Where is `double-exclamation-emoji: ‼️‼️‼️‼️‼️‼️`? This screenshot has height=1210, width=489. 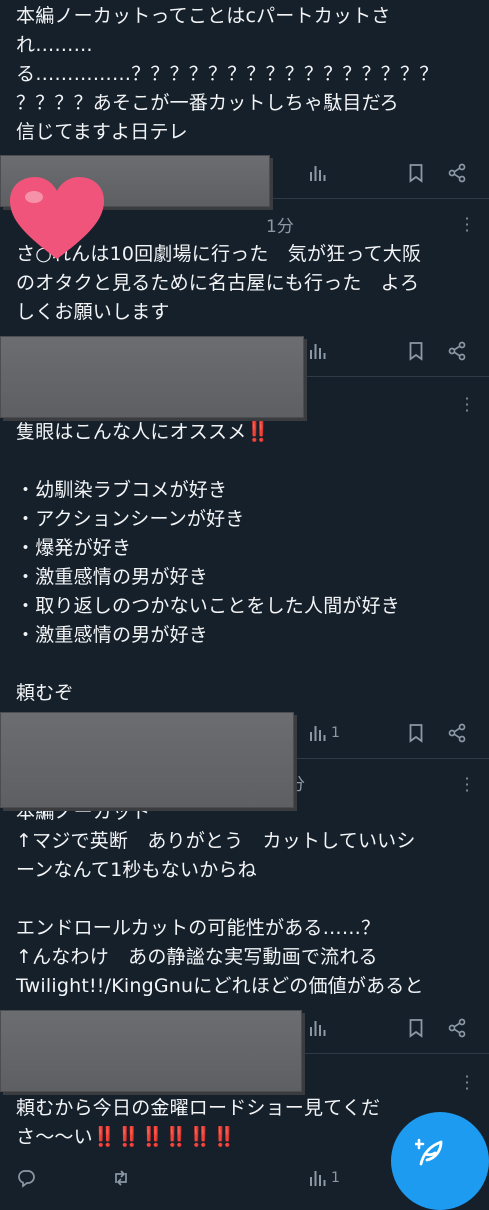
double-exclamation-emoji: ‼️‼️‼️‼️‼️‼️ is located at coordinates (164, 1137).